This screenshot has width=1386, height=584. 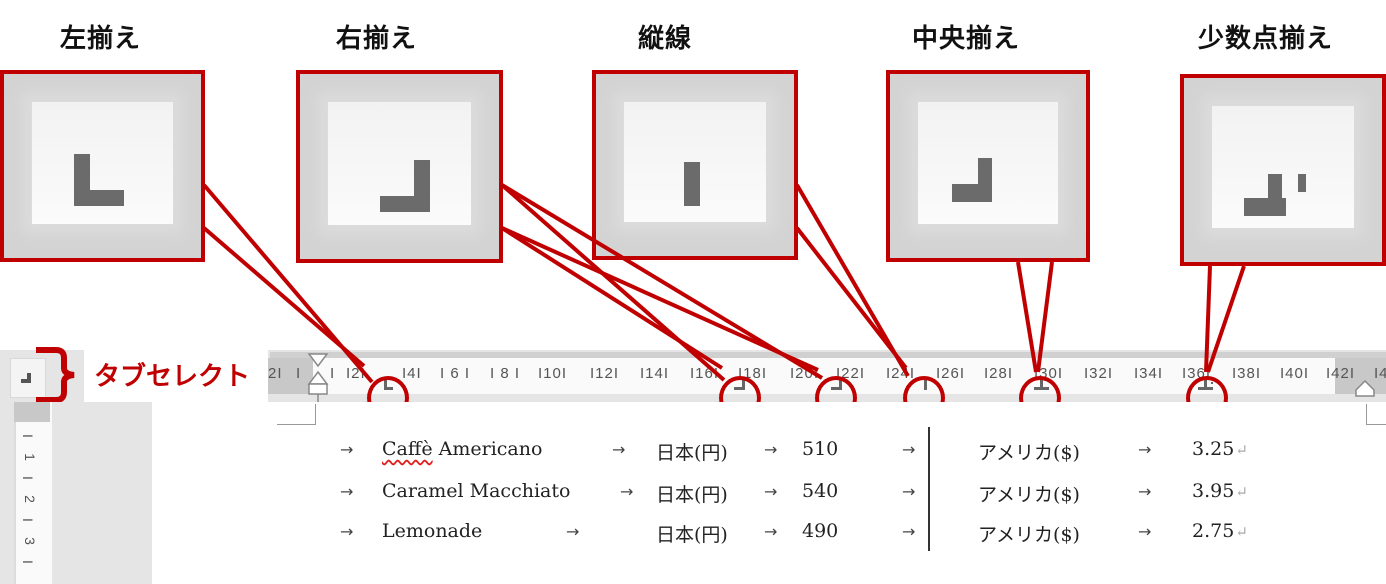 I want to click on vertical-ruler, so click(x=33, y=493).